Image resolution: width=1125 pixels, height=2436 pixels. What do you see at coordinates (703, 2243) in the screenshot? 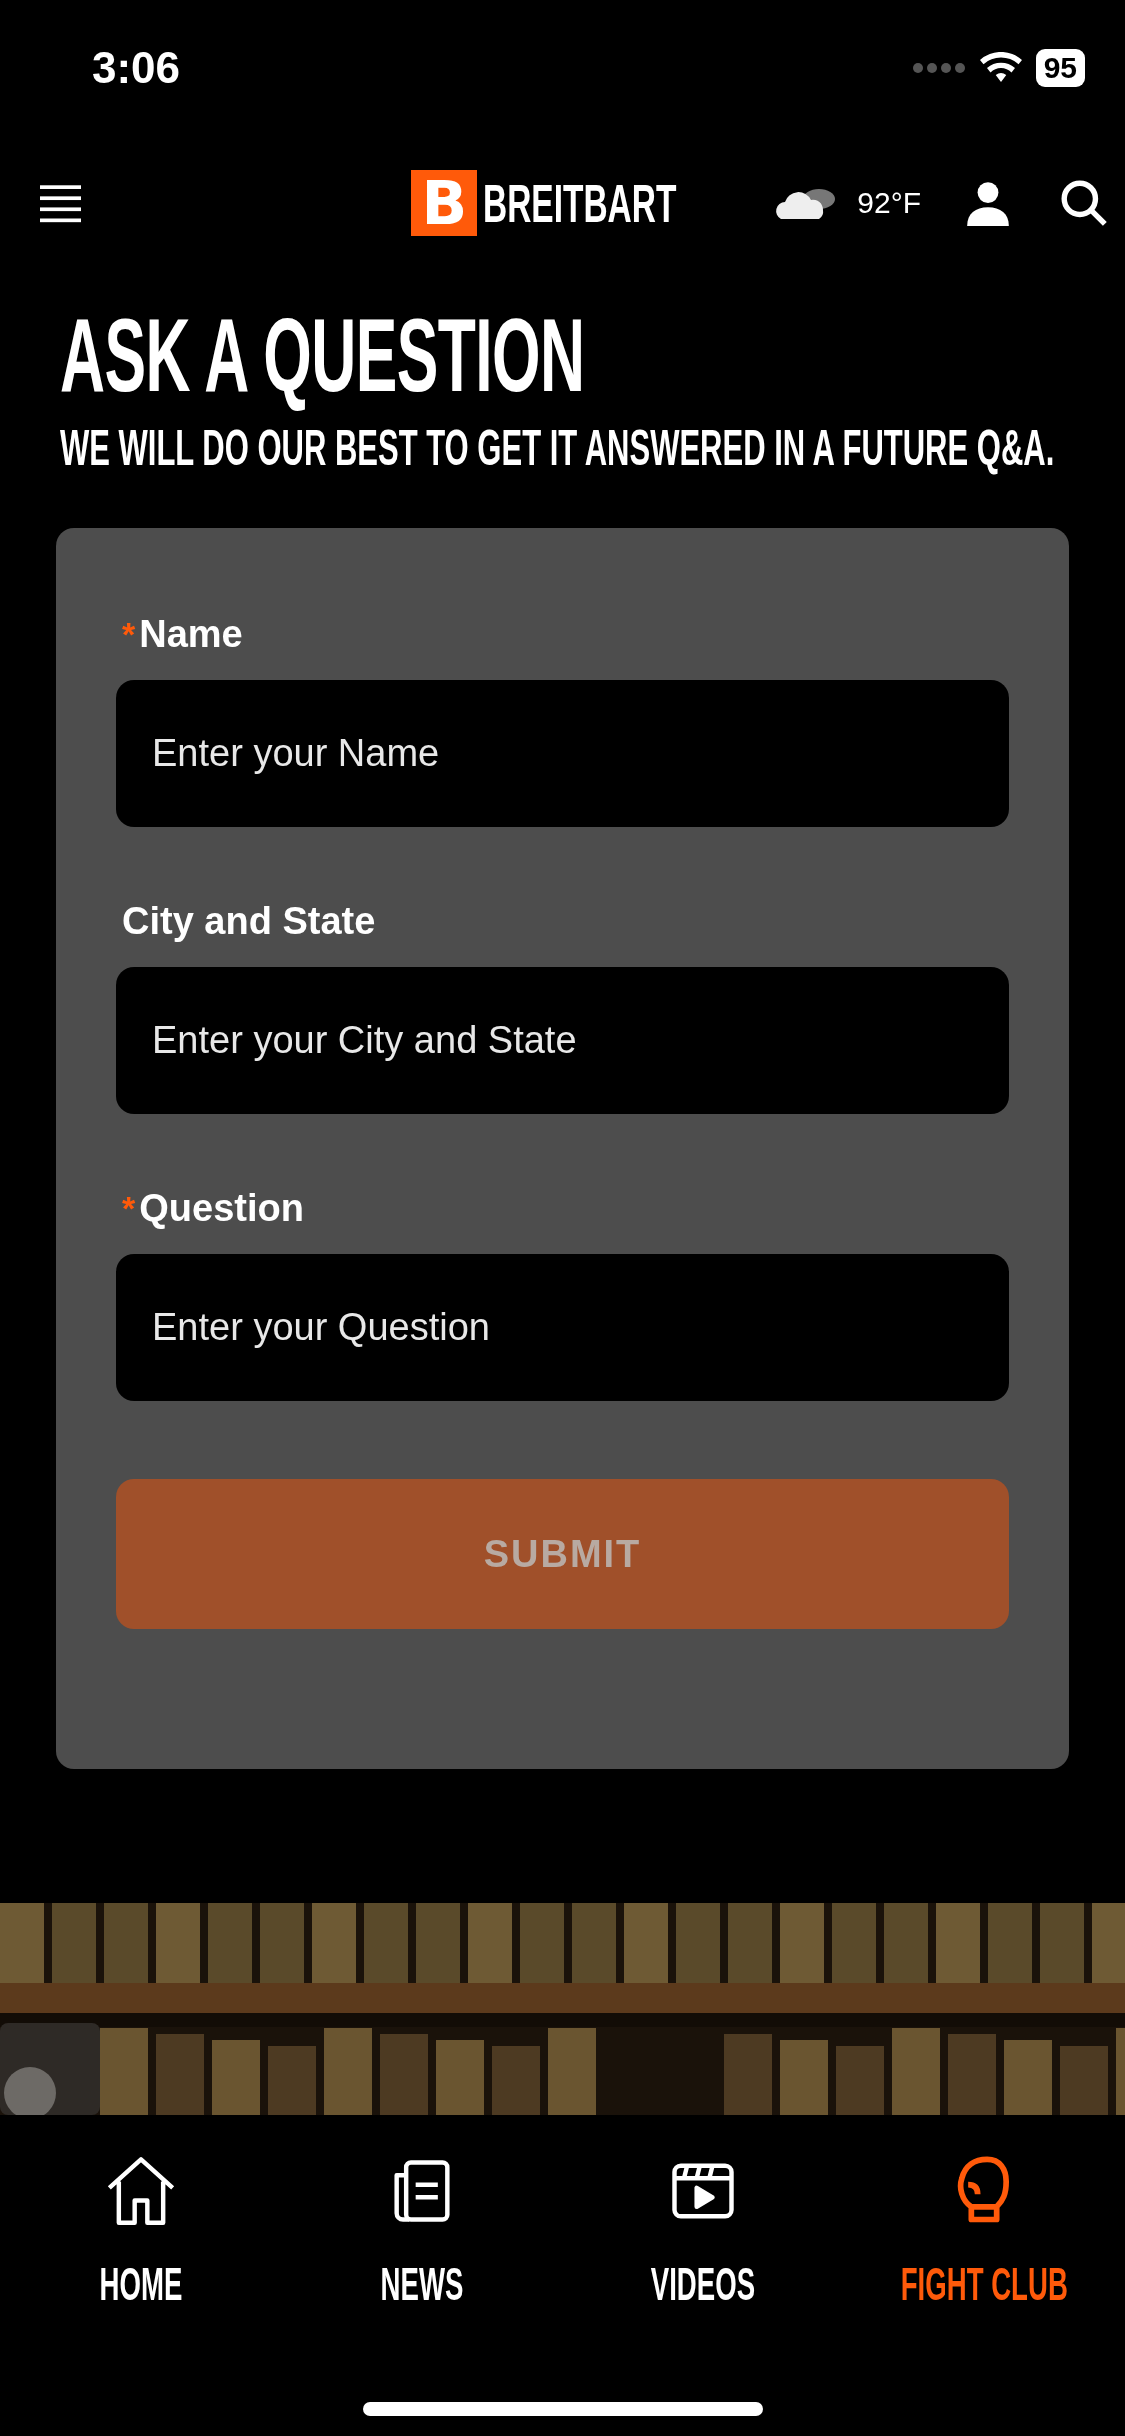
I see `tab-item: VIDEOS` at bounding box center [703, 2243].